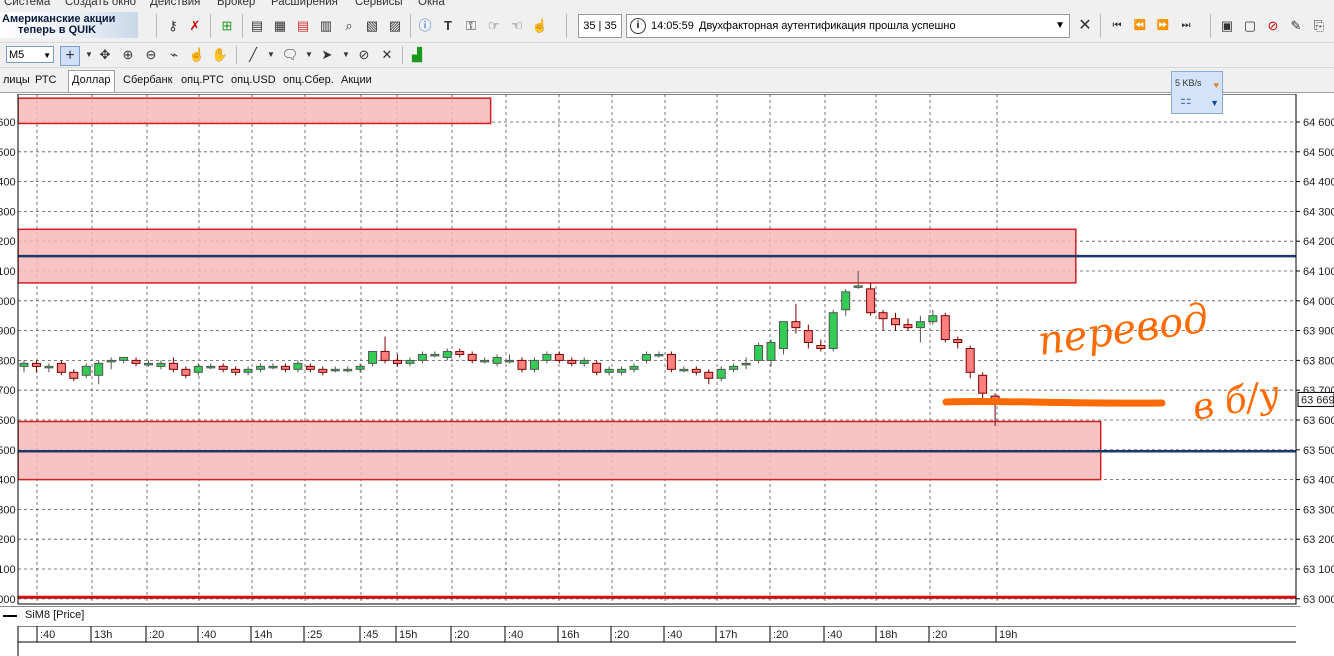  Describe the element at coordinates (1318, 272) in the screenshot. I see `price-tick-label: 64 100` at that location.